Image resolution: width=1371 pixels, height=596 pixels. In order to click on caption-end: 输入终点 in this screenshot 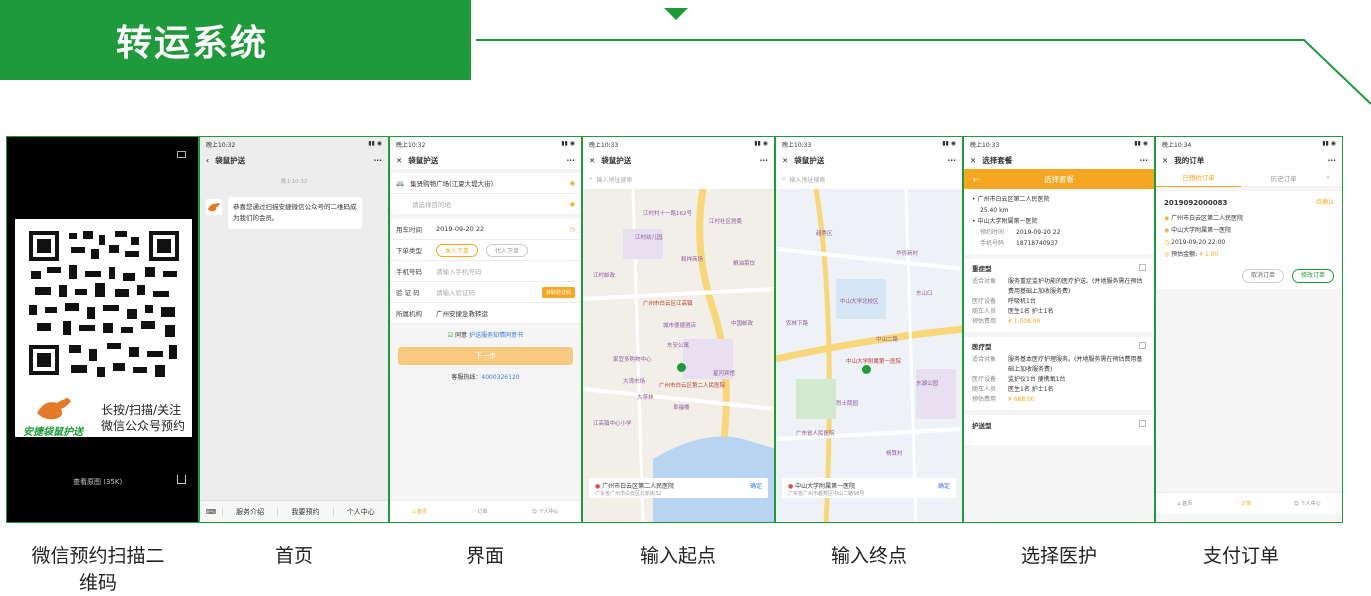, I will do `click(868, 556)`.